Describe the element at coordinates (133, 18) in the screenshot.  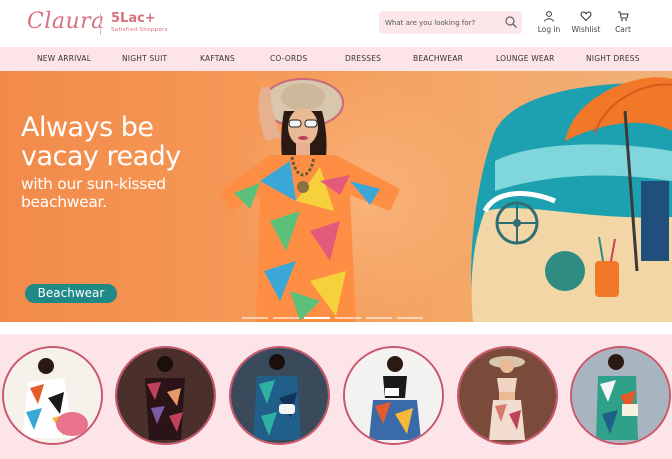
I see `shoppers-count: 5Lac+` at that location.